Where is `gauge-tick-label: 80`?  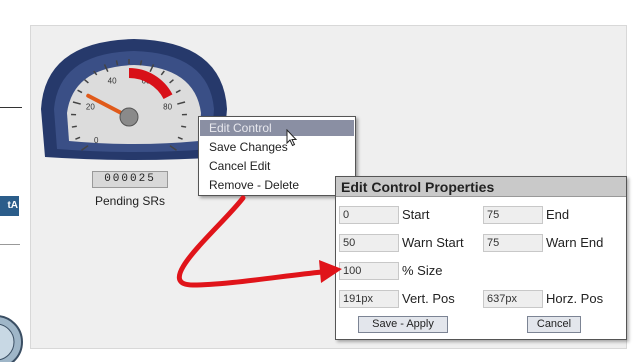 gauge-tick-label: 80 is located at coordinates (167, 107).